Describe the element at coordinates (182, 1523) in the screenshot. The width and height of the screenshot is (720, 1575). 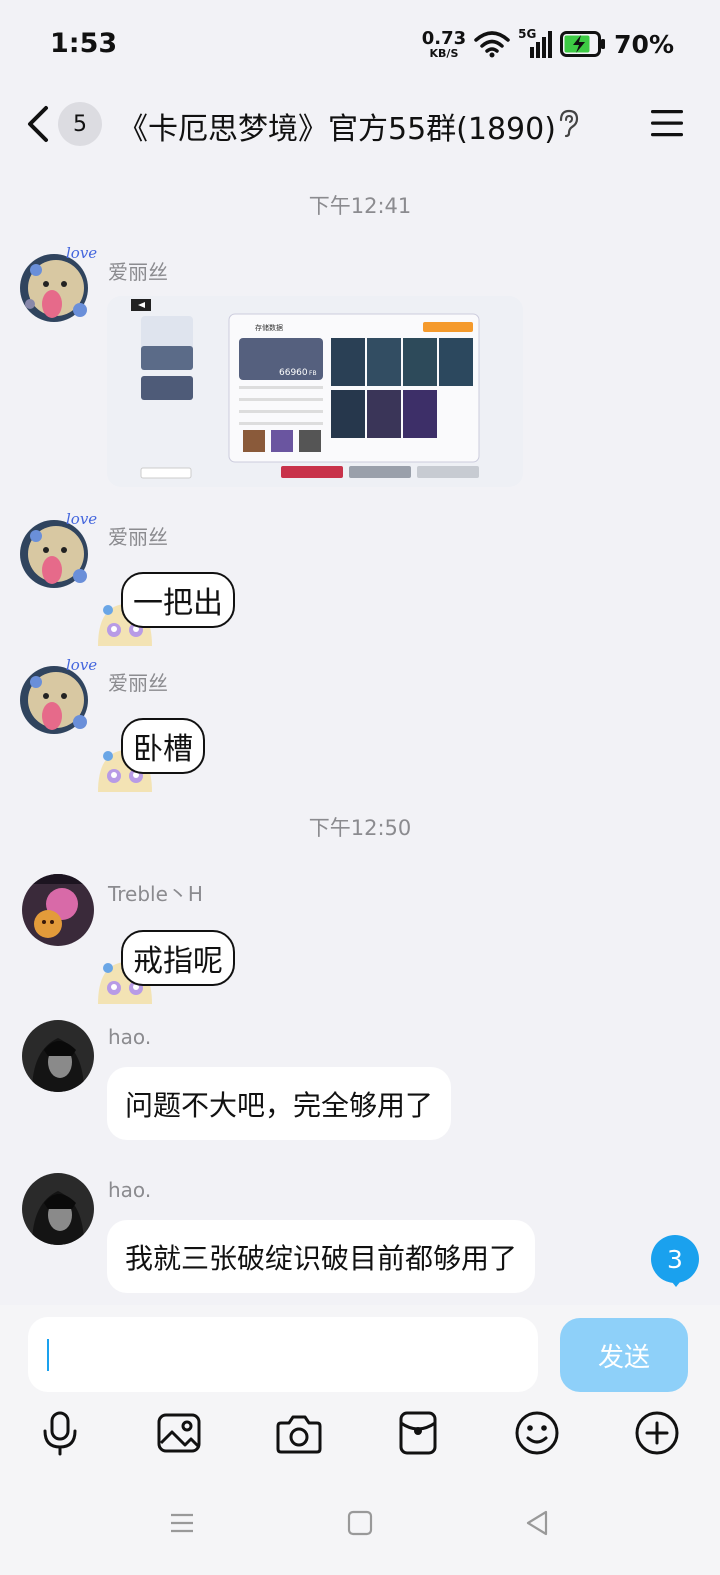
I see `recent-apps-icon` at that location.